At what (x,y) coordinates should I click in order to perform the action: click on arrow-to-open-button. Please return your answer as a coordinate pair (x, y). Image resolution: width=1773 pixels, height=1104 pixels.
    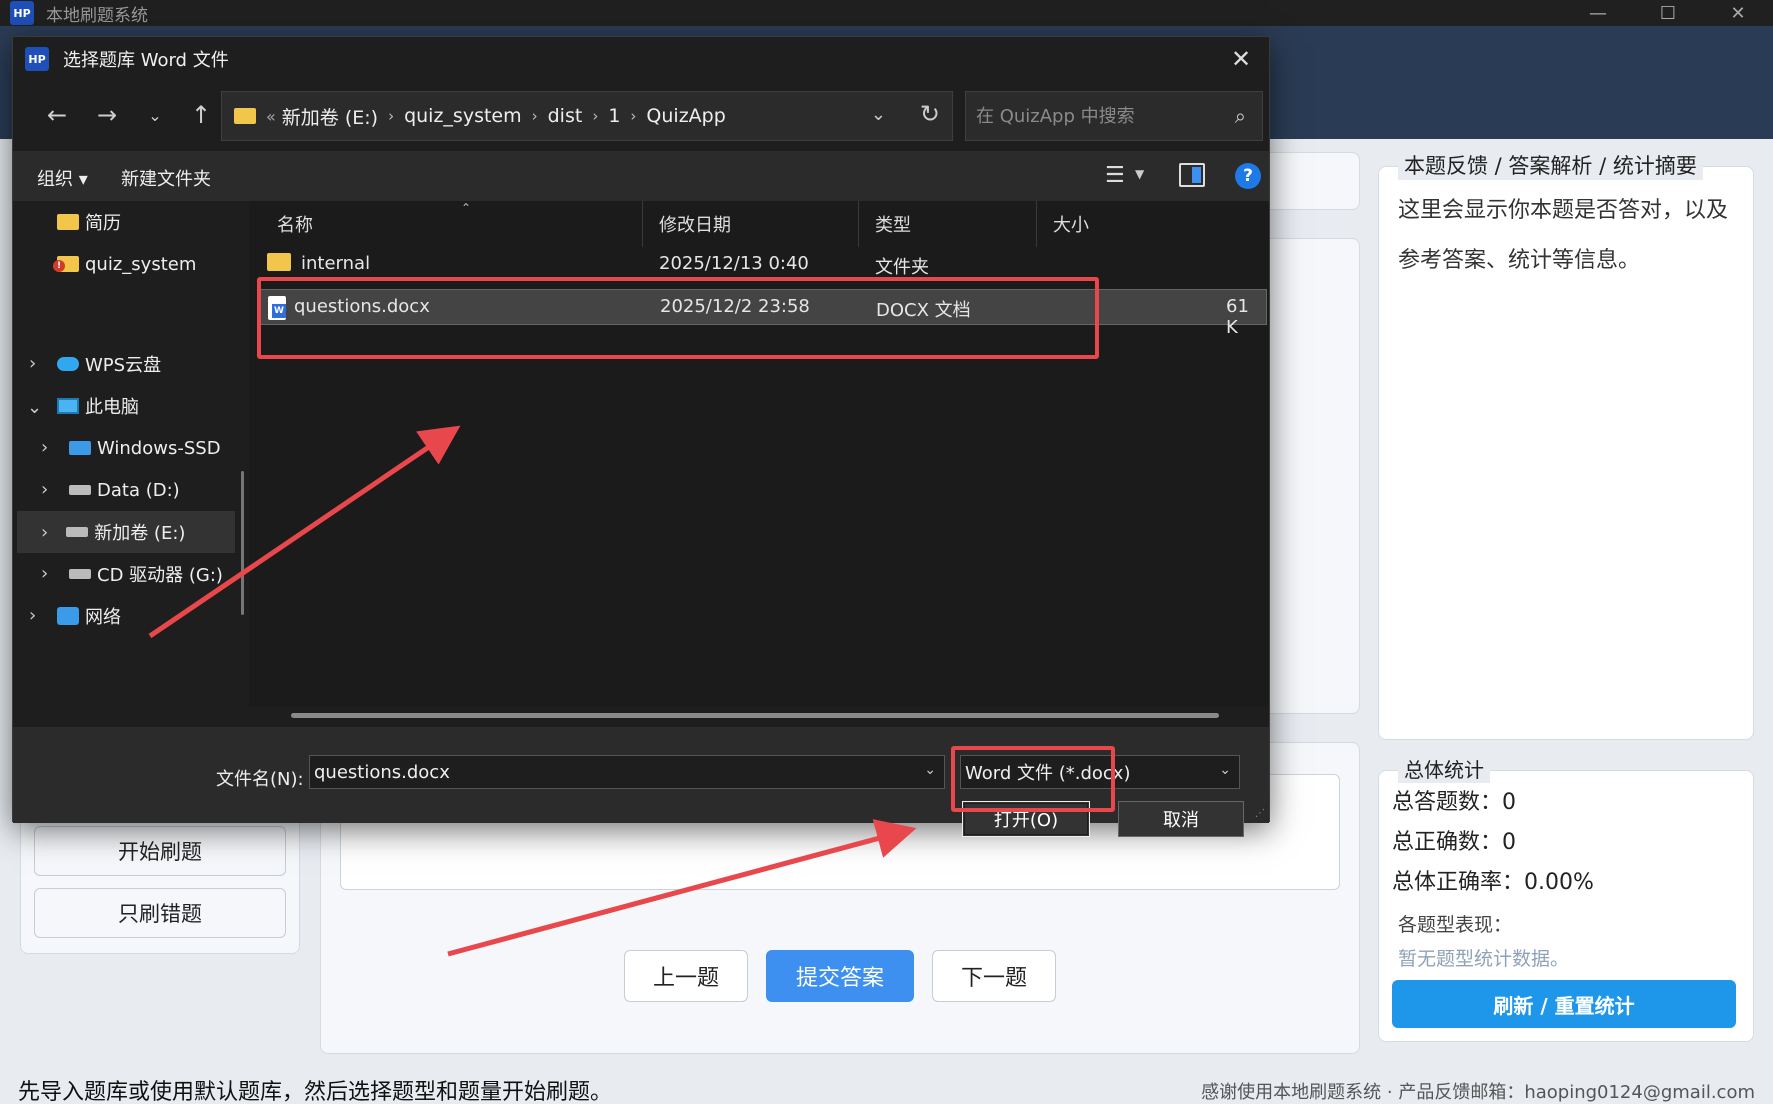
    Looking at the image, I should click on (682, 888).